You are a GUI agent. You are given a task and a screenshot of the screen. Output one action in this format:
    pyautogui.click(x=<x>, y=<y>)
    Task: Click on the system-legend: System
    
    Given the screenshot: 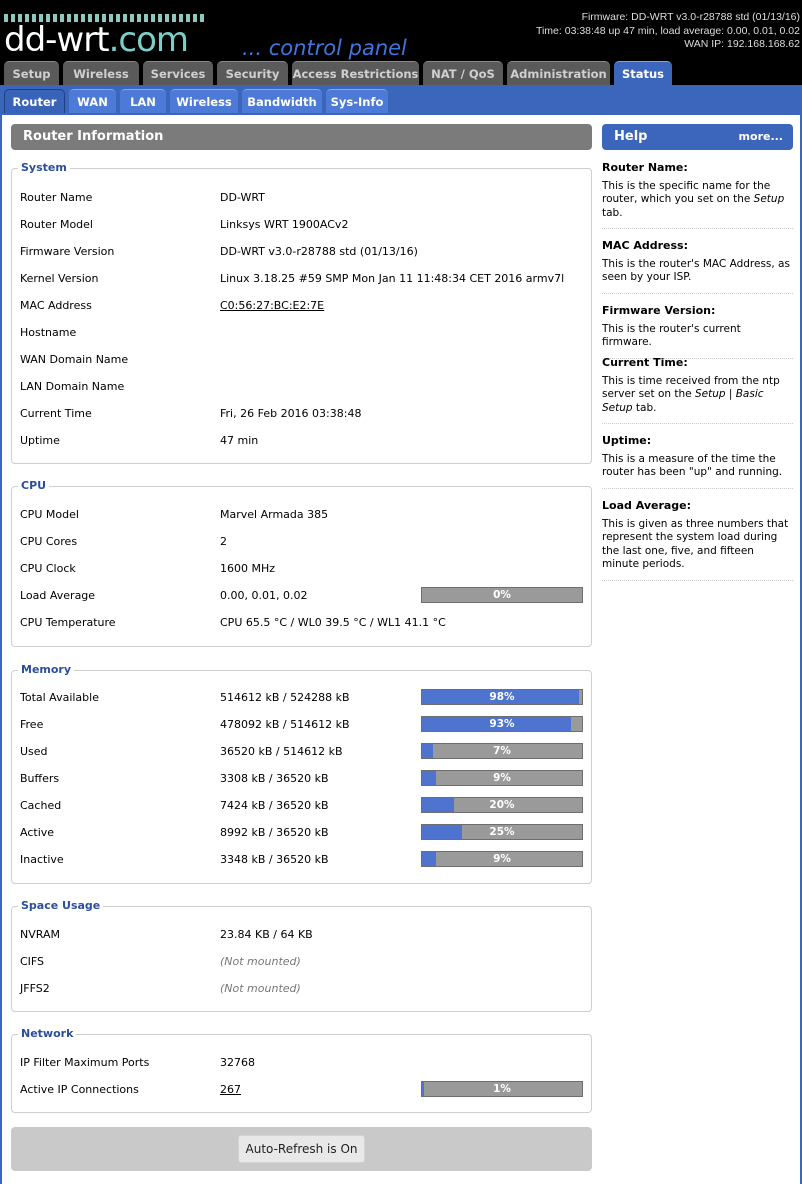 What is the action you would take?
    pyautogui.click(x=44, y=168)
    